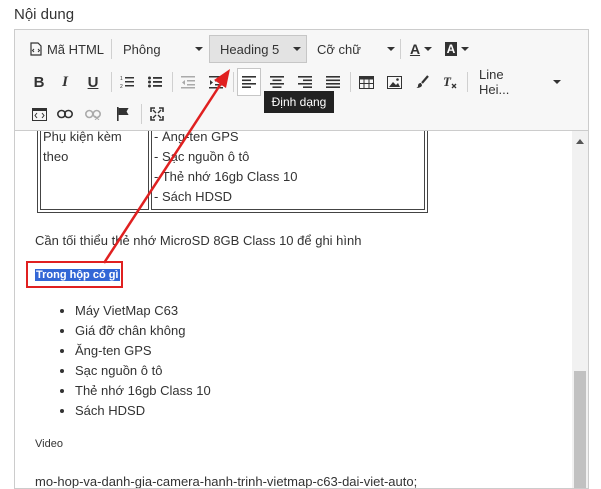  What do you see at coordinates (121, 79) in the screenshot?
I see `svg-text: 1` at bounding box center [121, 79].